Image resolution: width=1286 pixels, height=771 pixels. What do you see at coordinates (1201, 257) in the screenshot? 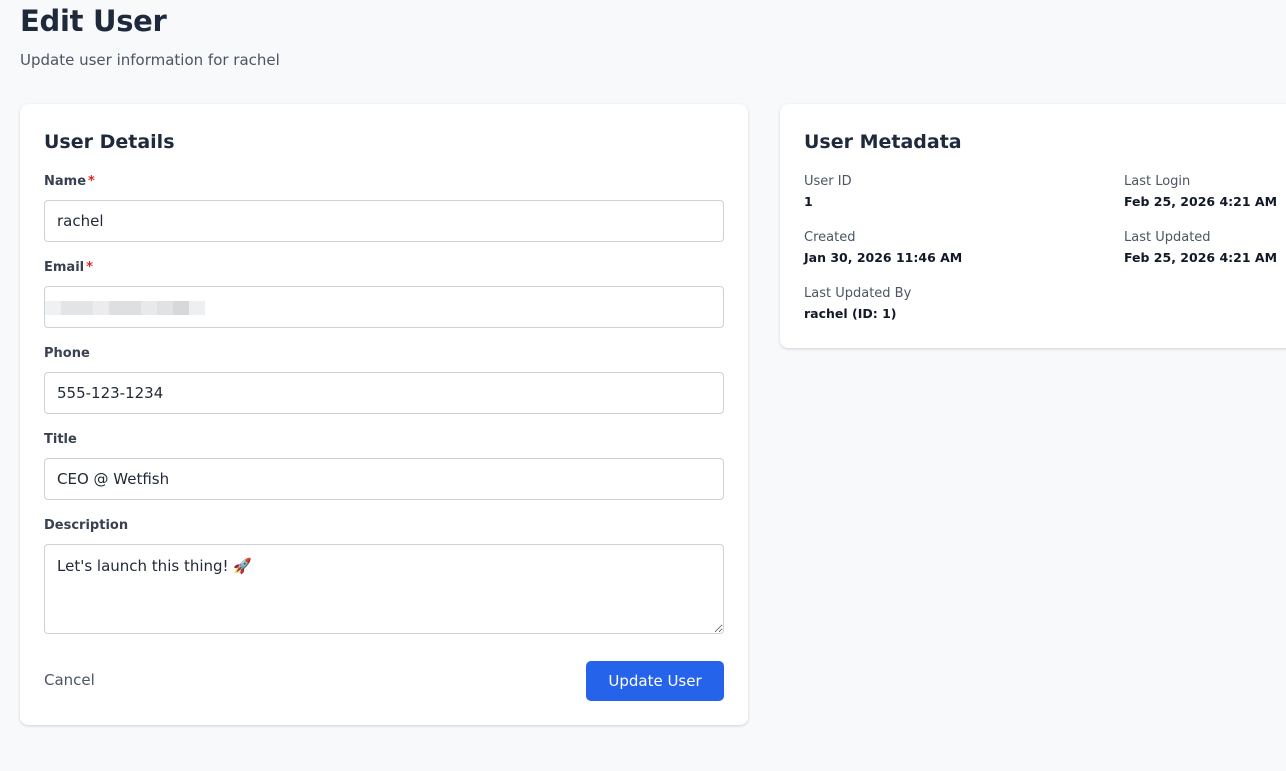
I see `last-updated-value: Feb 25, 2026 4:21 AM` at bounding box center [1201, 257].